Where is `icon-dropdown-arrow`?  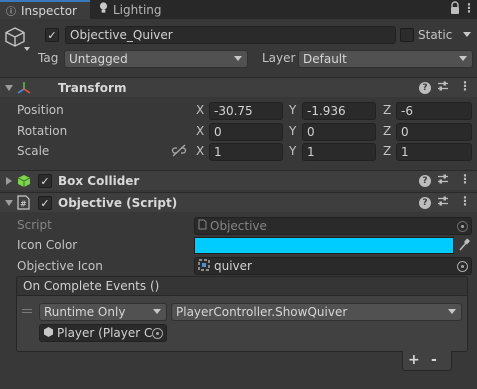 icon-dropdown-arrow is located at coordinates (27, 49).